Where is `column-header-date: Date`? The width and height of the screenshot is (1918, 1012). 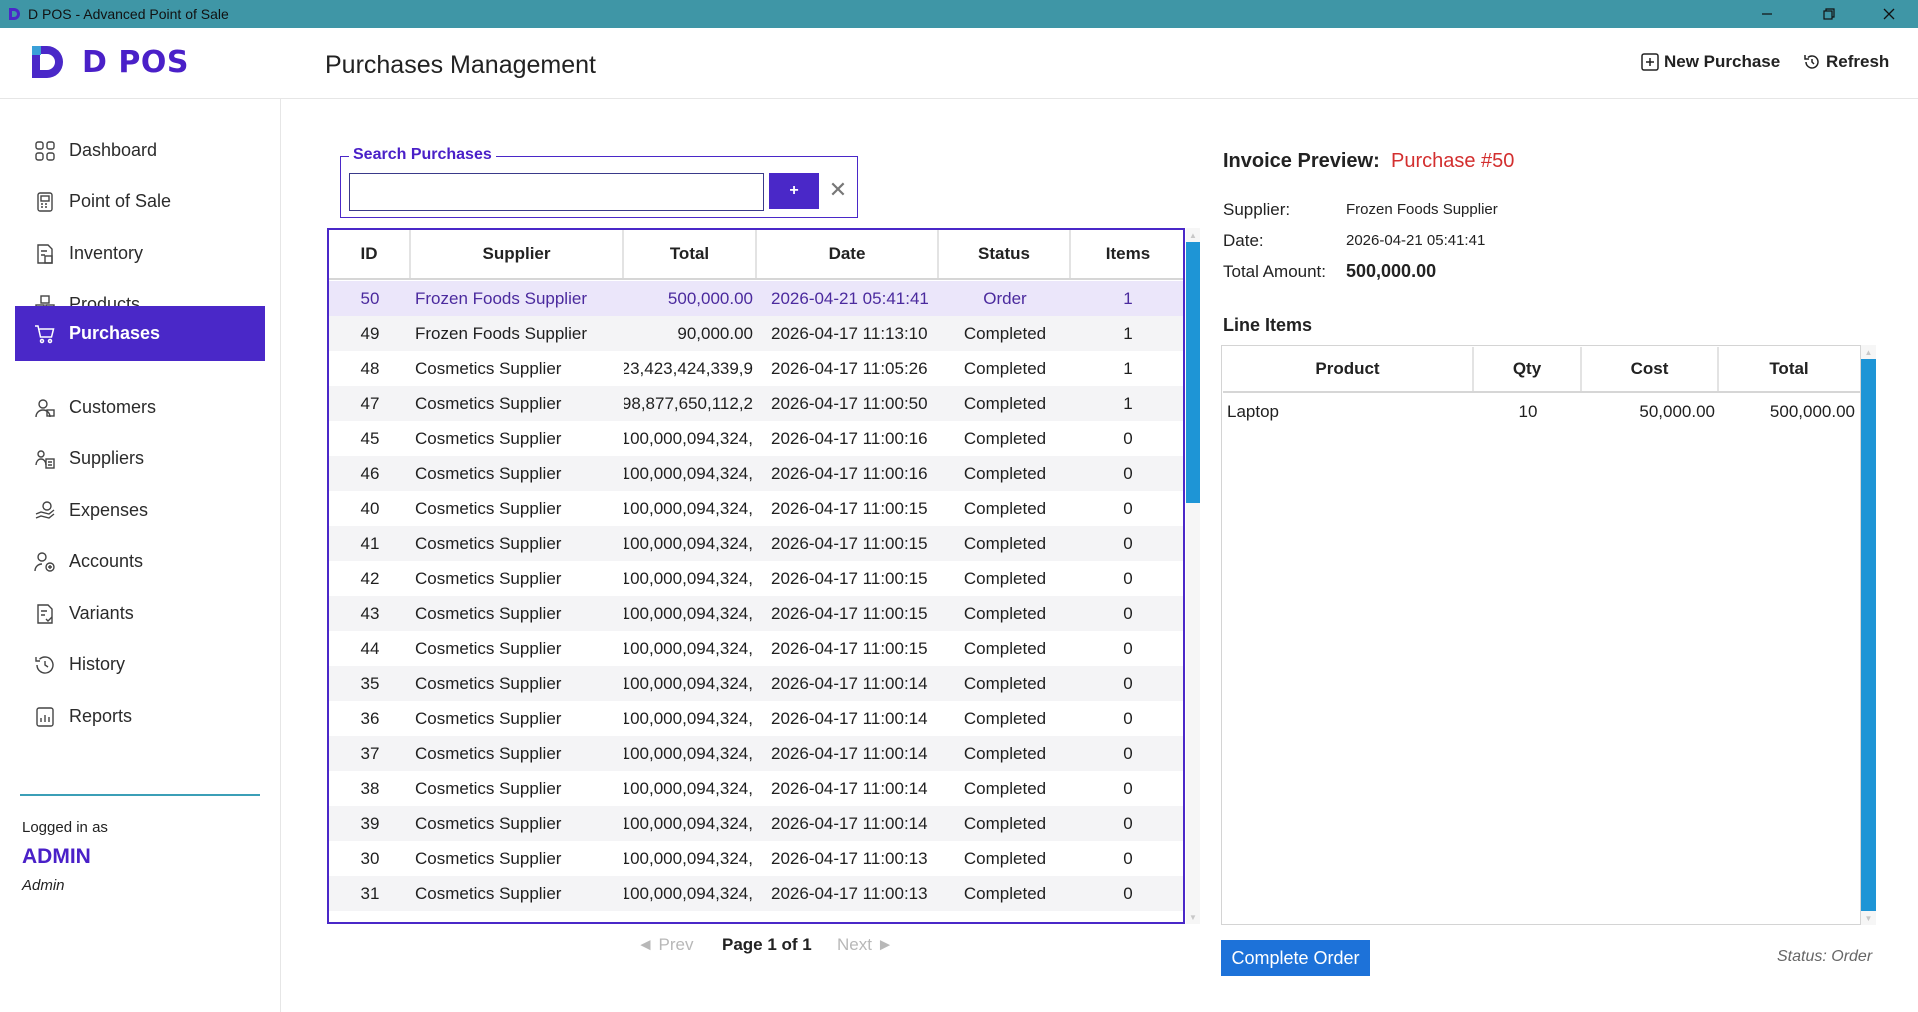
column-header-date: Date is located at coordinates (848, 254).